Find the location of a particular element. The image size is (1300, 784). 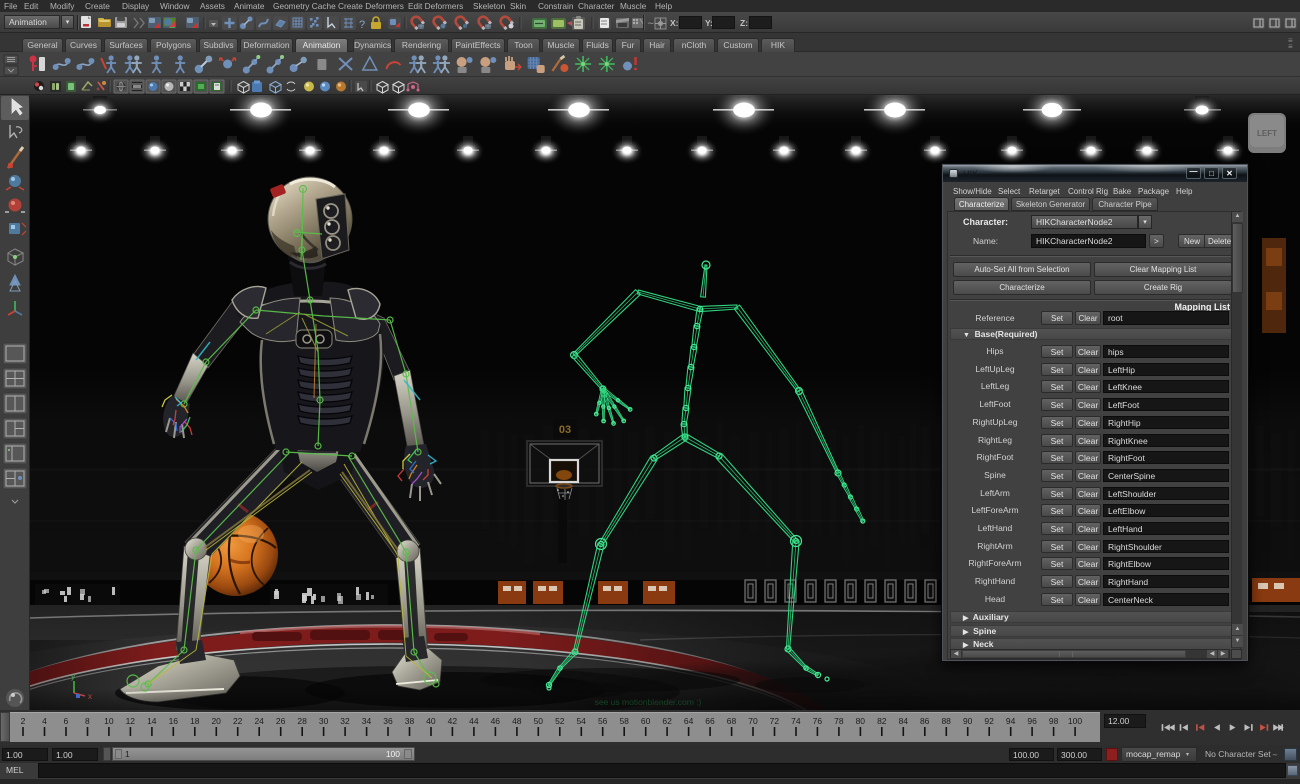

svg-text: y is located at coordinates (73, 676).